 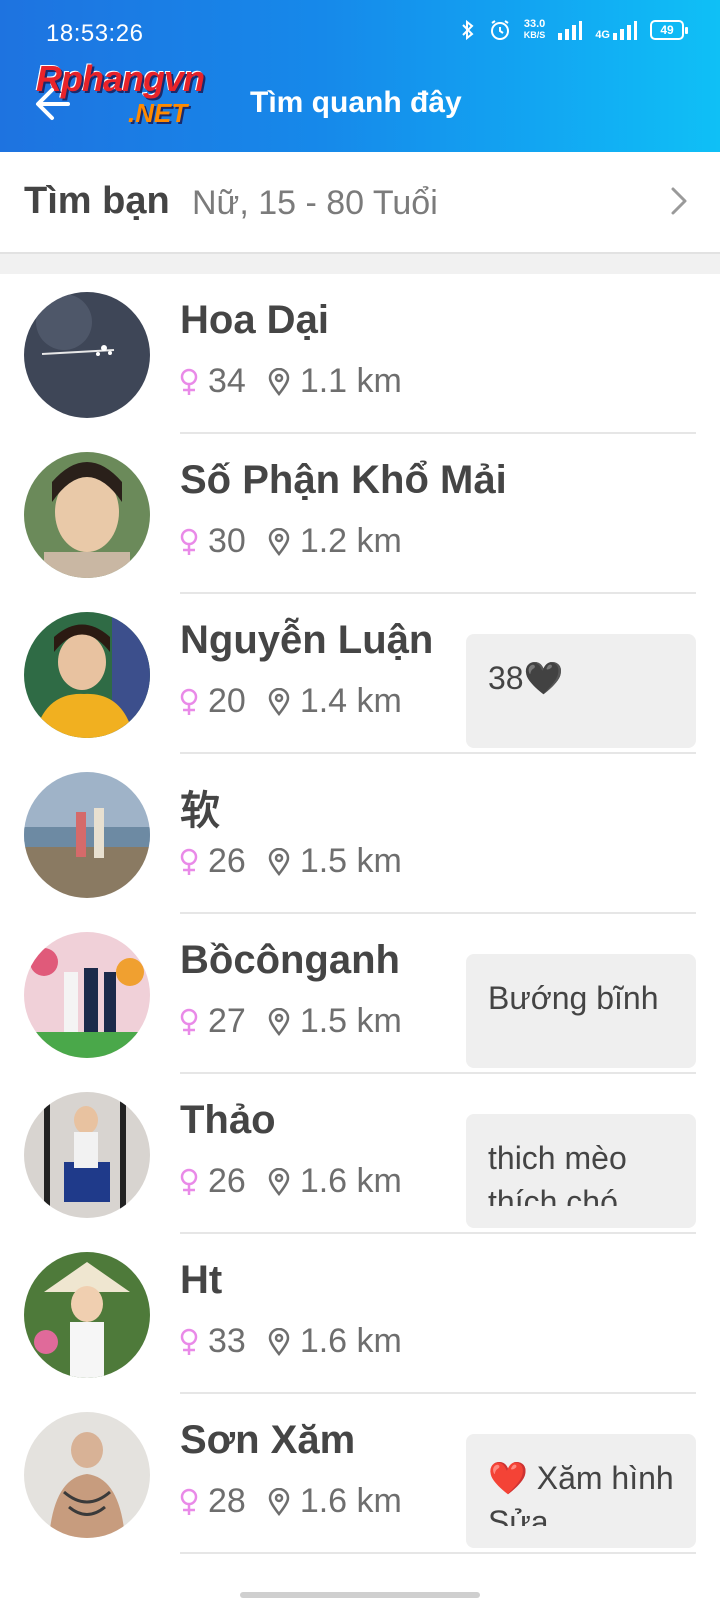 I want to click on list-item: Sơn Xăm 28 1.6 km ❤️ Xăm hình Sửa, so click(x=360, y=1474).